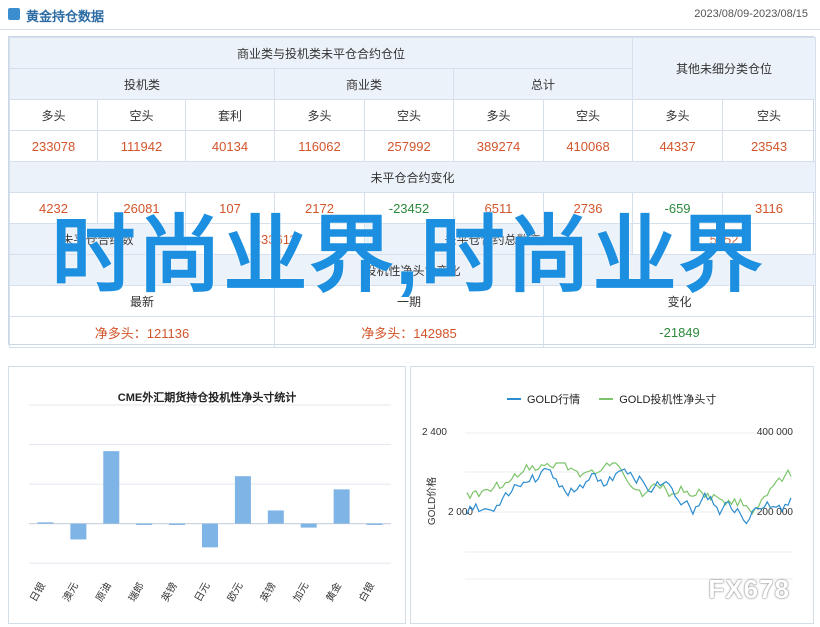  What do you see at coordinates (410, 15) in the screenshot?
I see `page-header: 黄金持仓数据 2023/08/09-2023/08/15` at bounding box center [410, 15].